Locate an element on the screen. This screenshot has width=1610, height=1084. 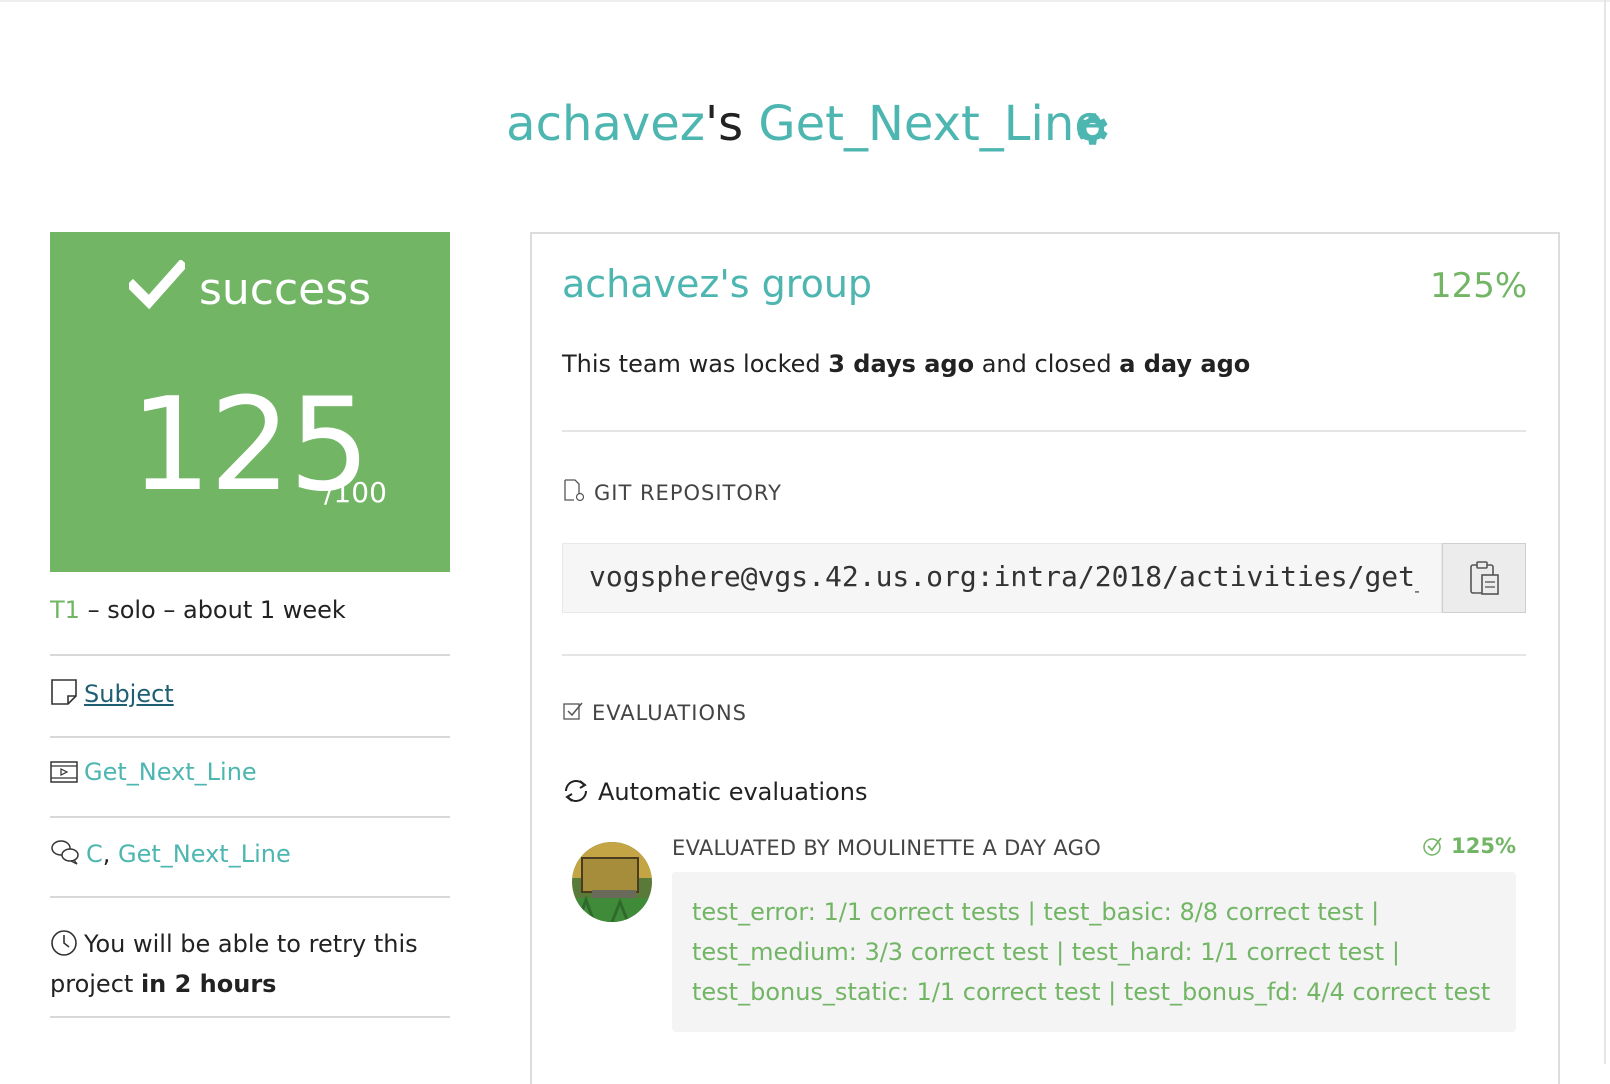
status-label: success is located at coordinates (250, 286).